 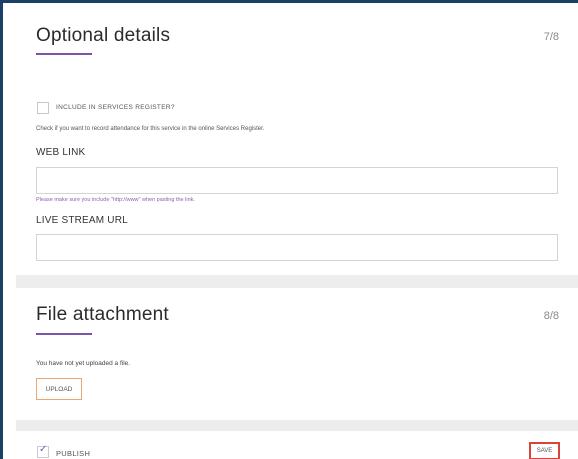 What do you see at coordinates (61, 152) in the screenshot?
I see `web-link-label: WEB LINK` at bounding box center [61, 152].